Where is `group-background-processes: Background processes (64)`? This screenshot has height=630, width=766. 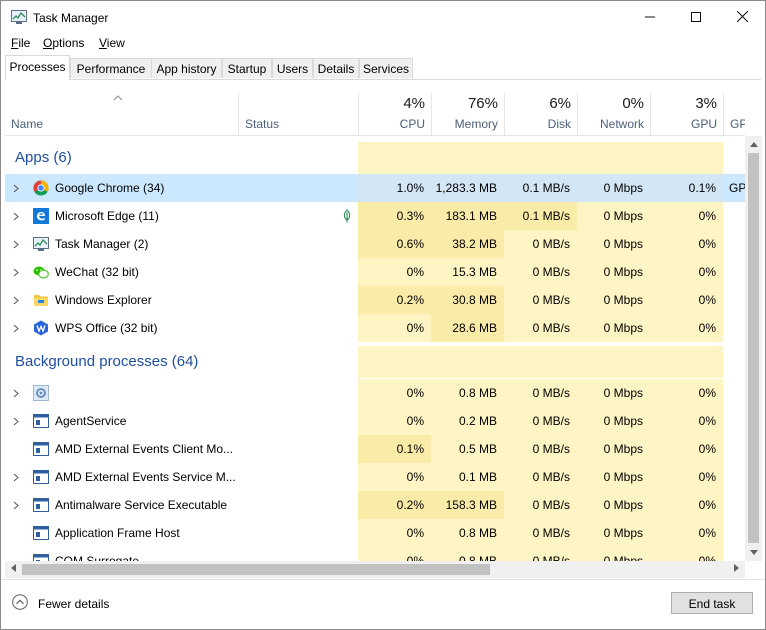 group-background-processes: Background processes (64) is located at coordinates (375, 362).